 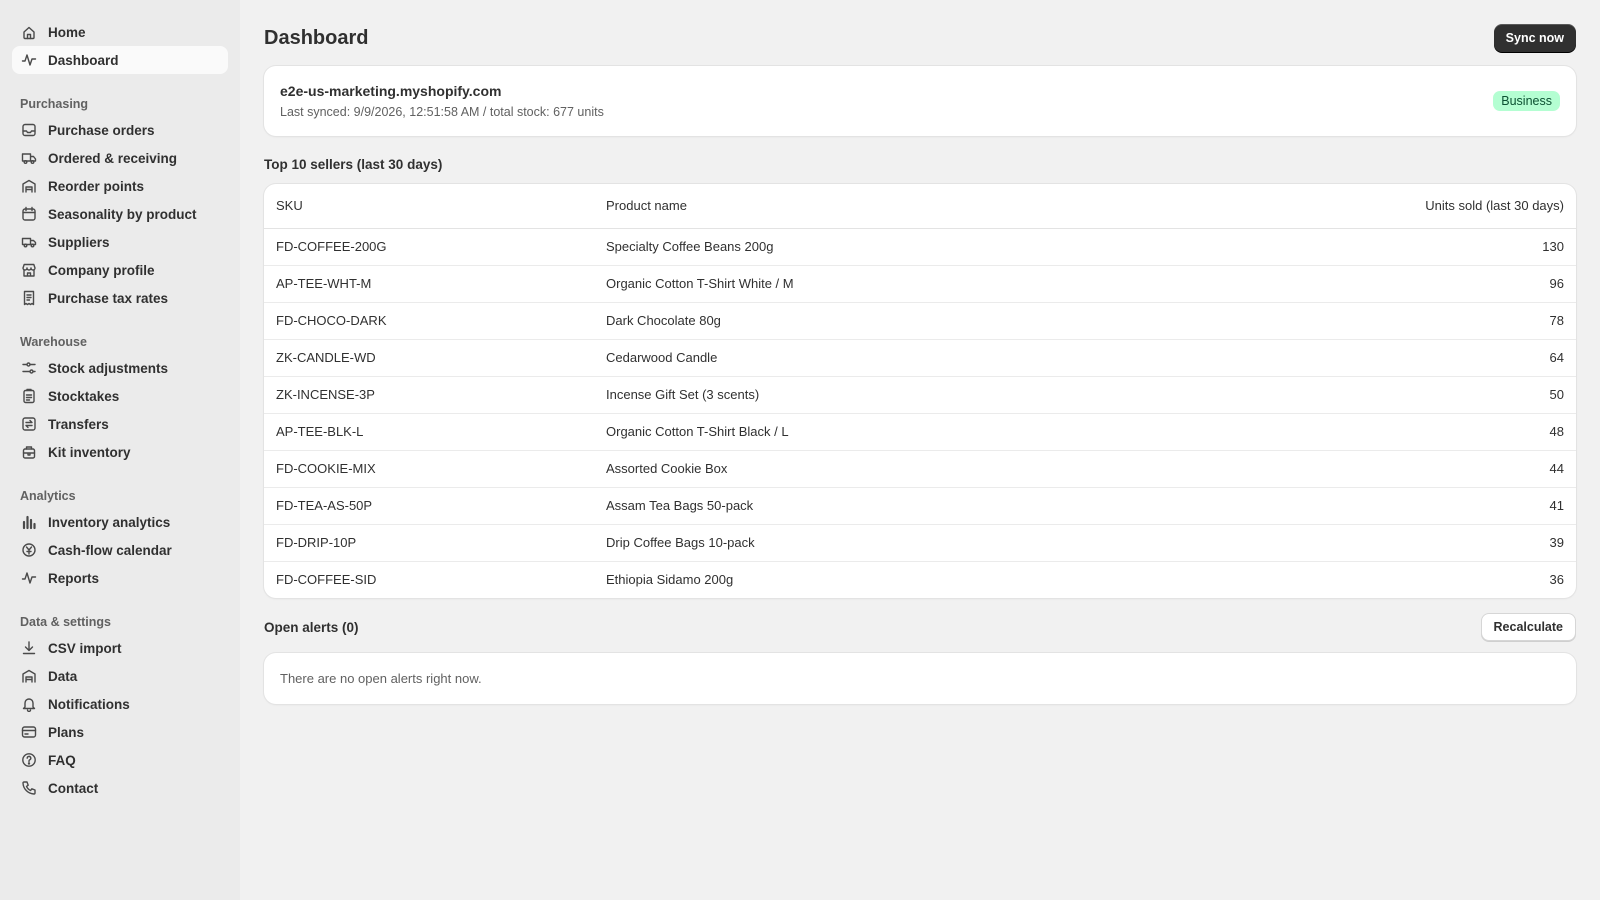 What do you see at coordinates (670, 580) in the screenshot?
I see `product-name-cell: Ethiopia Sidamo 200g` at bounding box center [670, 580].